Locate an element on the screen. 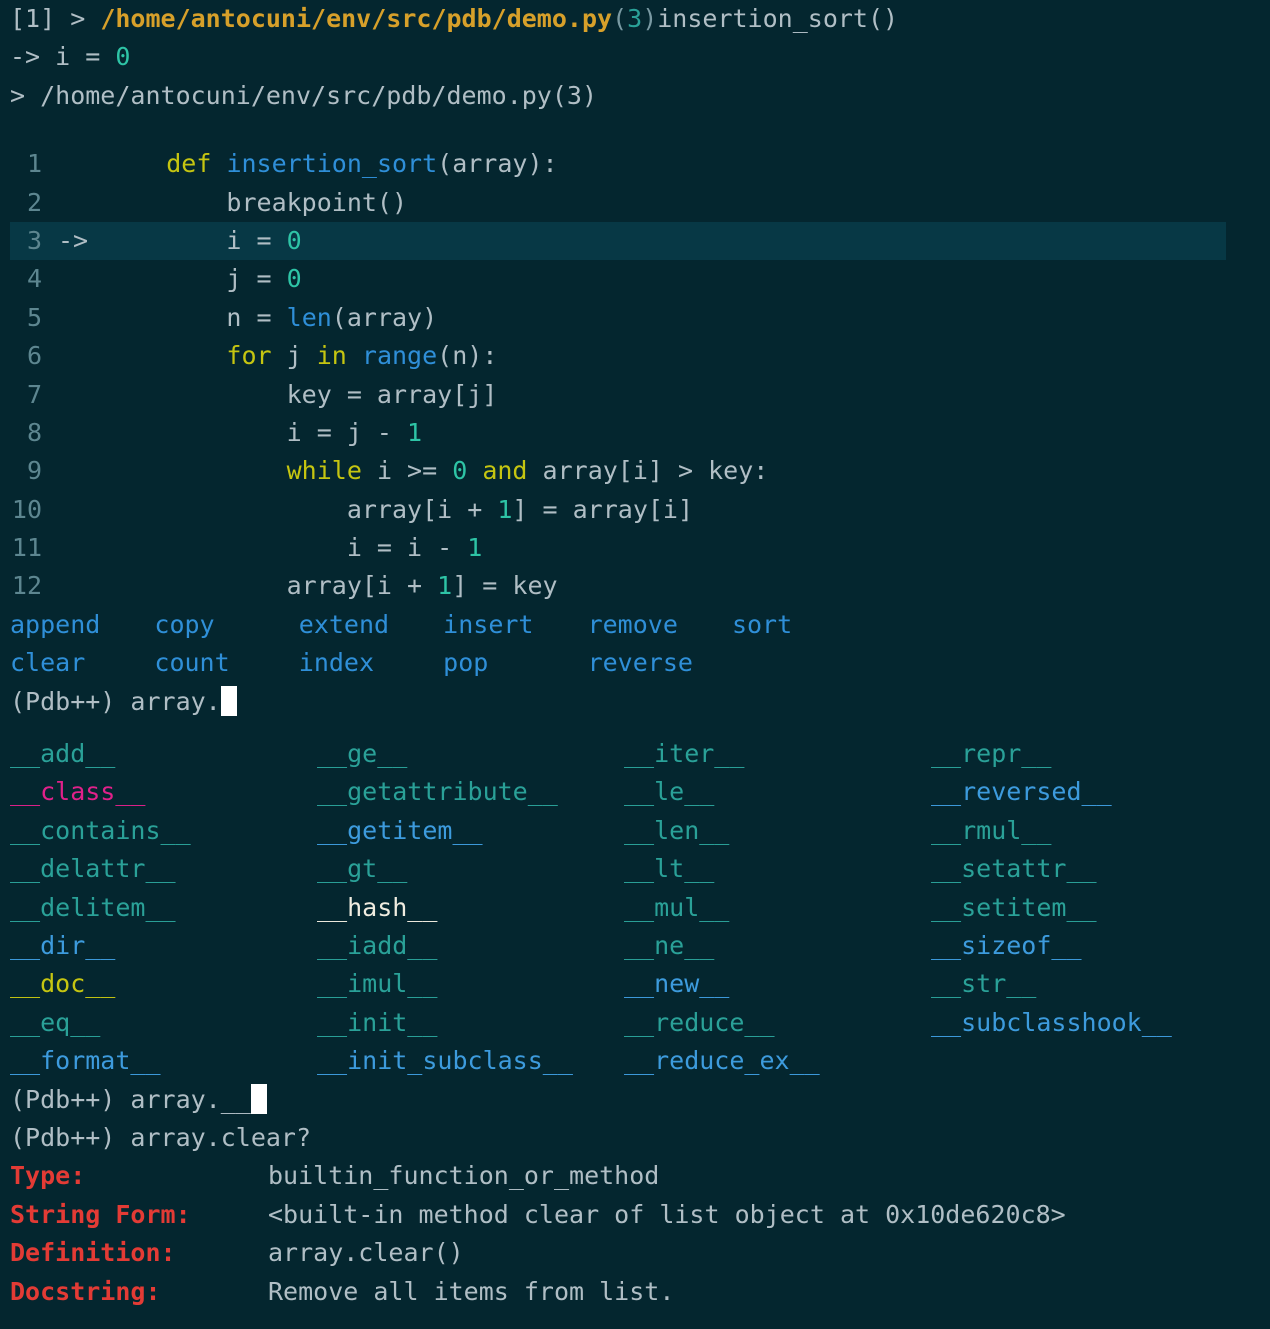 The width and height of the screenshot is (1270, 1329). completion-item-method: append is located at coordinates (82, 625).